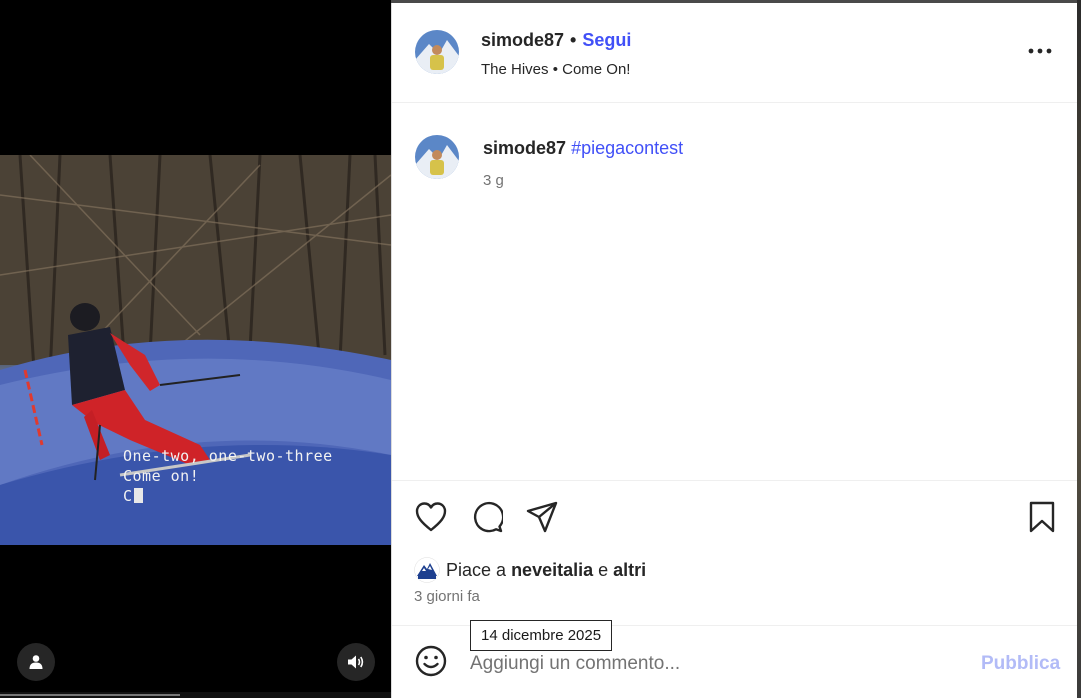 The height and width of the screenshot is (698, 1081). Describe the element at coordinates (128, 496) in the screenshot. I see `lyrics-line-3: C` at that location.